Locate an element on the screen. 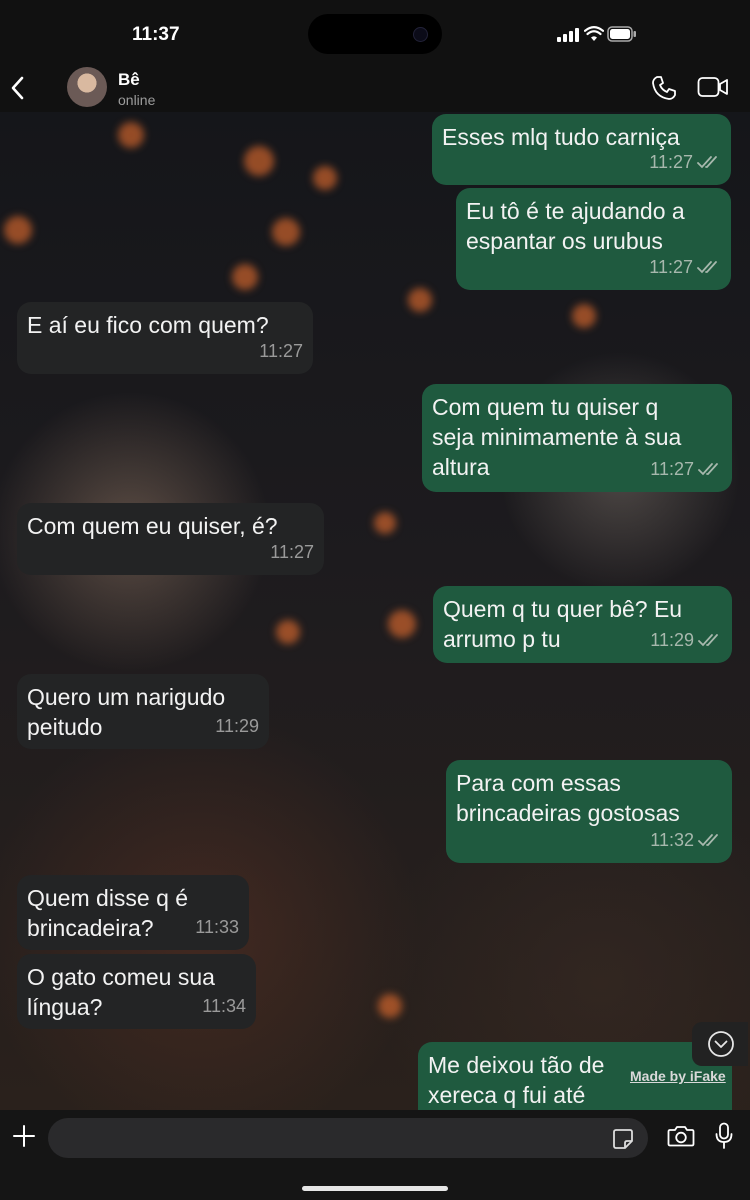  contact-name: Bê is located at coordinates (129, 80).